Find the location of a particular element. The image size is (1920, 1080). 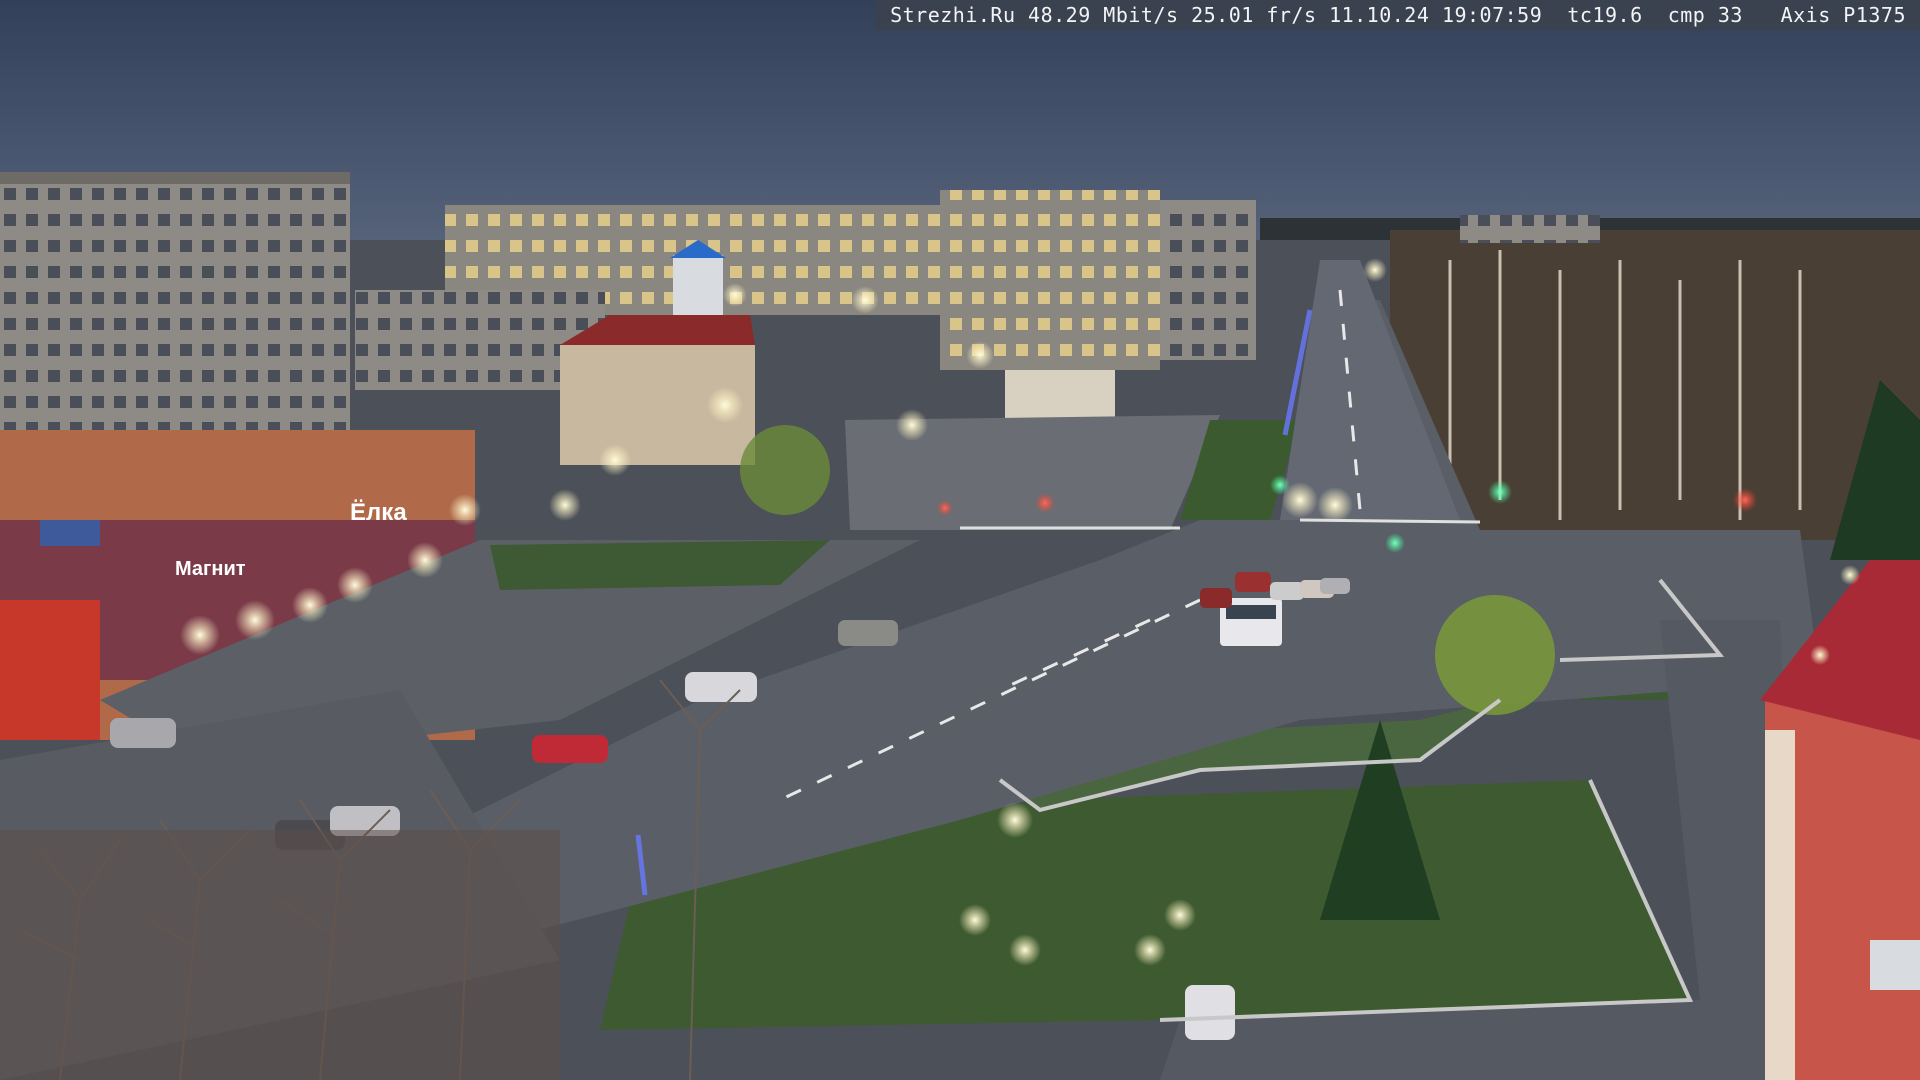

camera-model: Axis P1375 is located at coordinates (1843, 15).